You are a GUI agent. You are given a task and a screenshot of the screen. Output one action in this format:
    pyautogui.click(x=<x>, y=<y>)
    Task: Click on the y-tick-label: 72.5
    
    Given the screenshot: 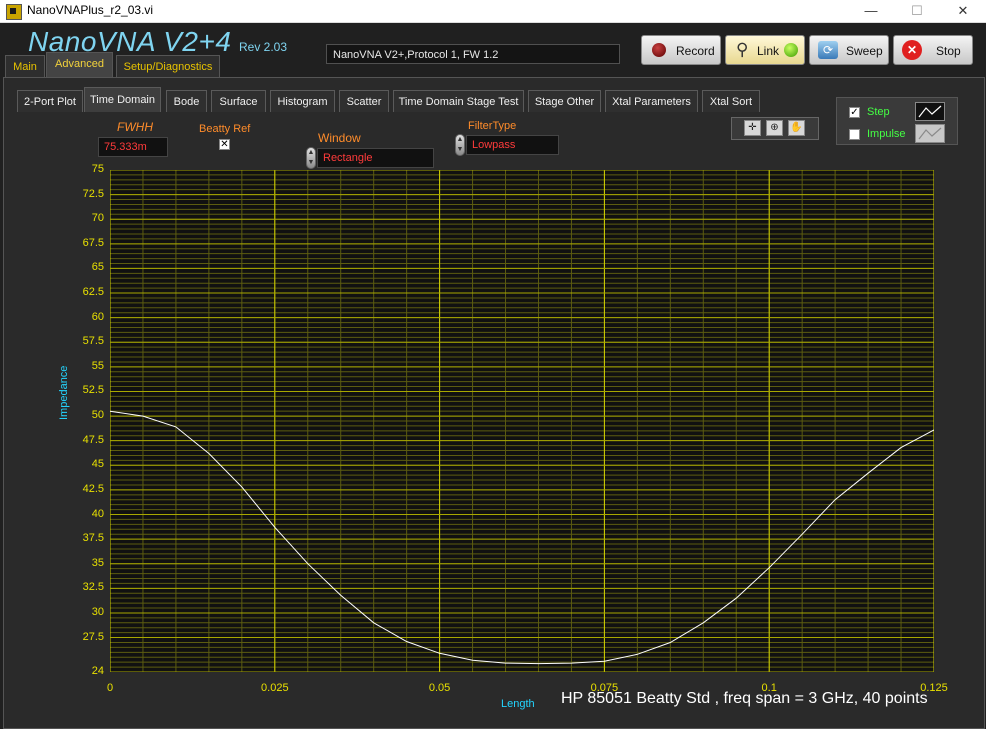 What is the action you would take?
    pyautogui.click(x=93, y=193)
    